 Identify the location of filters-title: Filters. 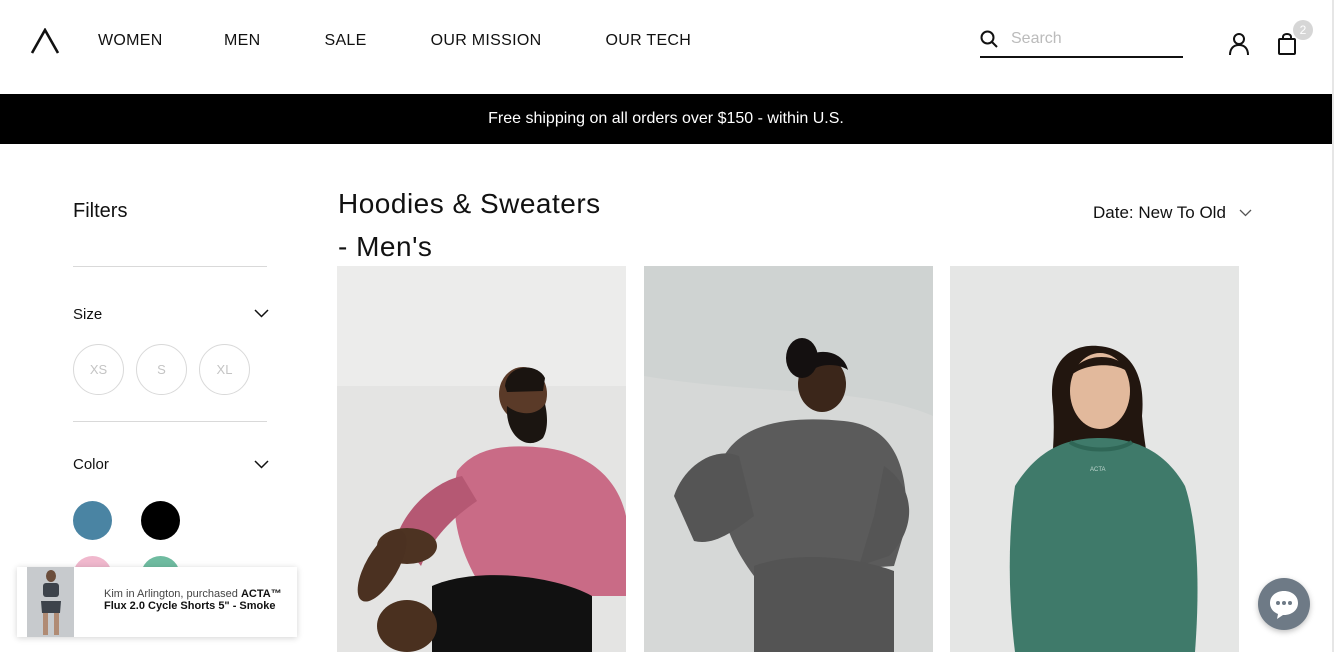
(100, 211).